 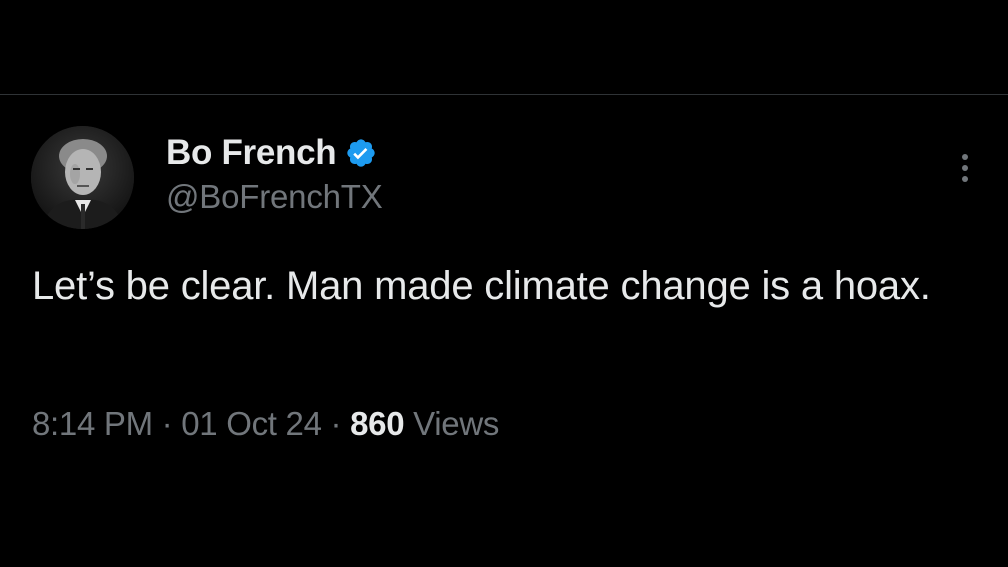 I want to click on more-vertical-icon, so click(x=965, y=168).